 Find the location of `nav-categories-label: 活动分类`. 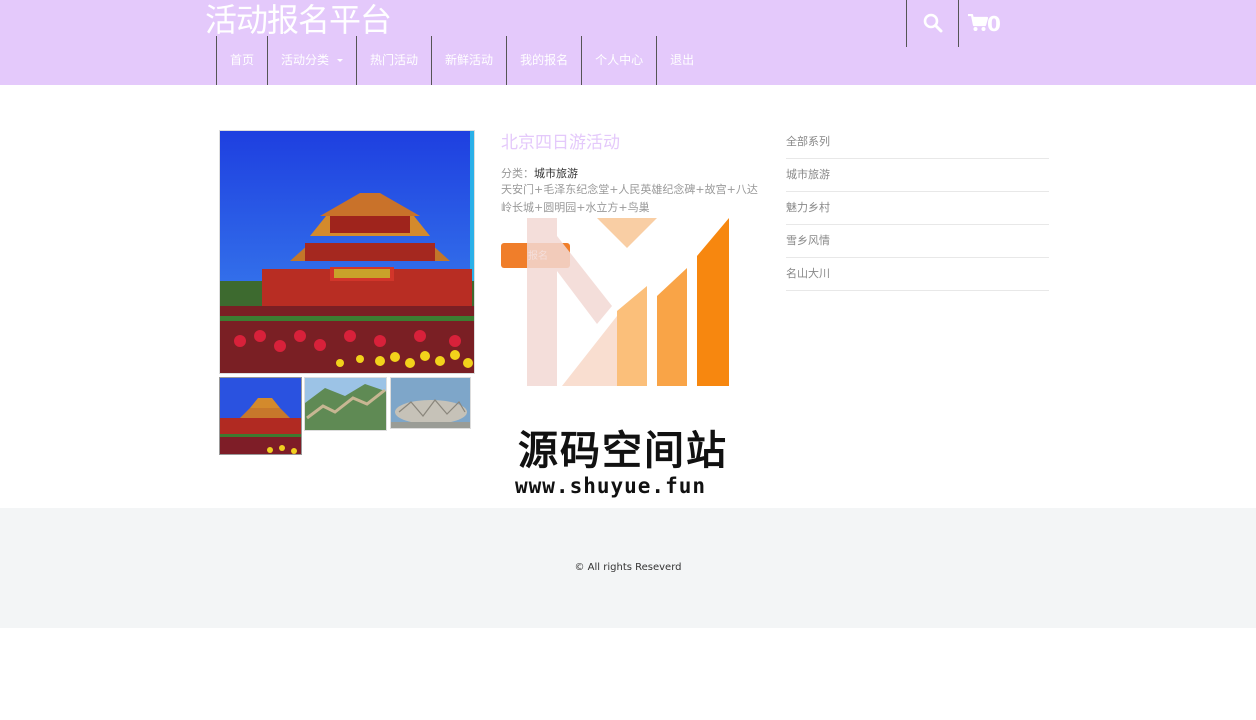

nav-categories-label: 活动分类 is located at coordinates (305, 60).